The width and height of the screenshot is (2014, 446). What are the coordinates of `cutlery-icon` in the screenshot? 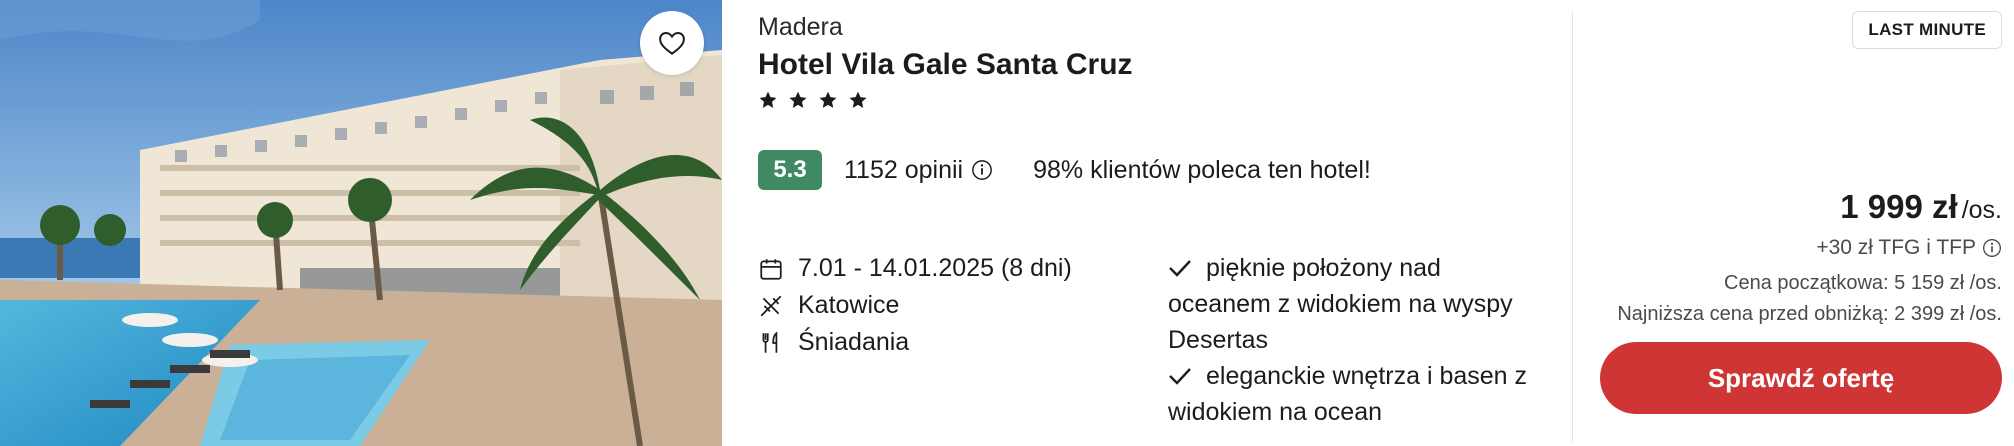 It's located at (771, 343).